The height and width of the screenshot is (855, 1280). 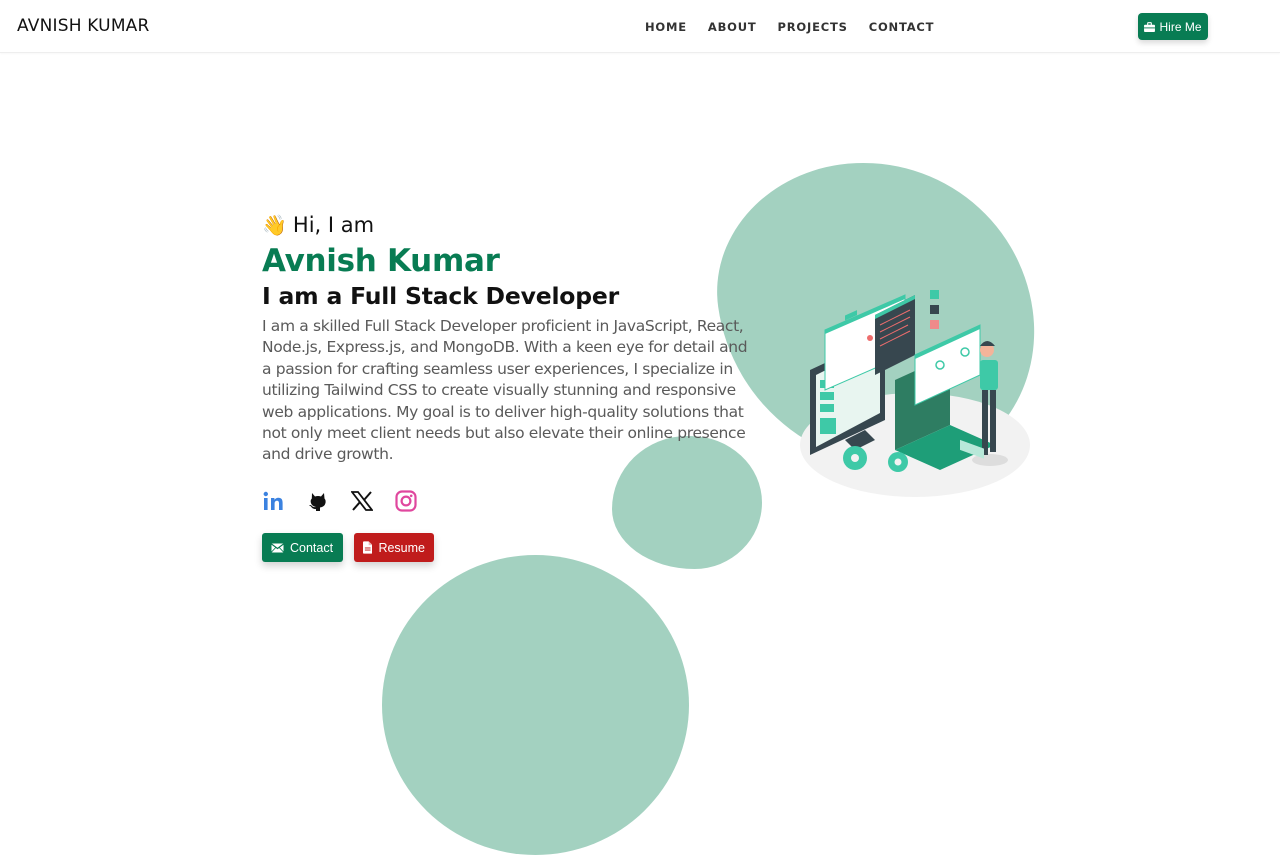 I want to click on briefcase-icon, so click(x=1150, y=26).